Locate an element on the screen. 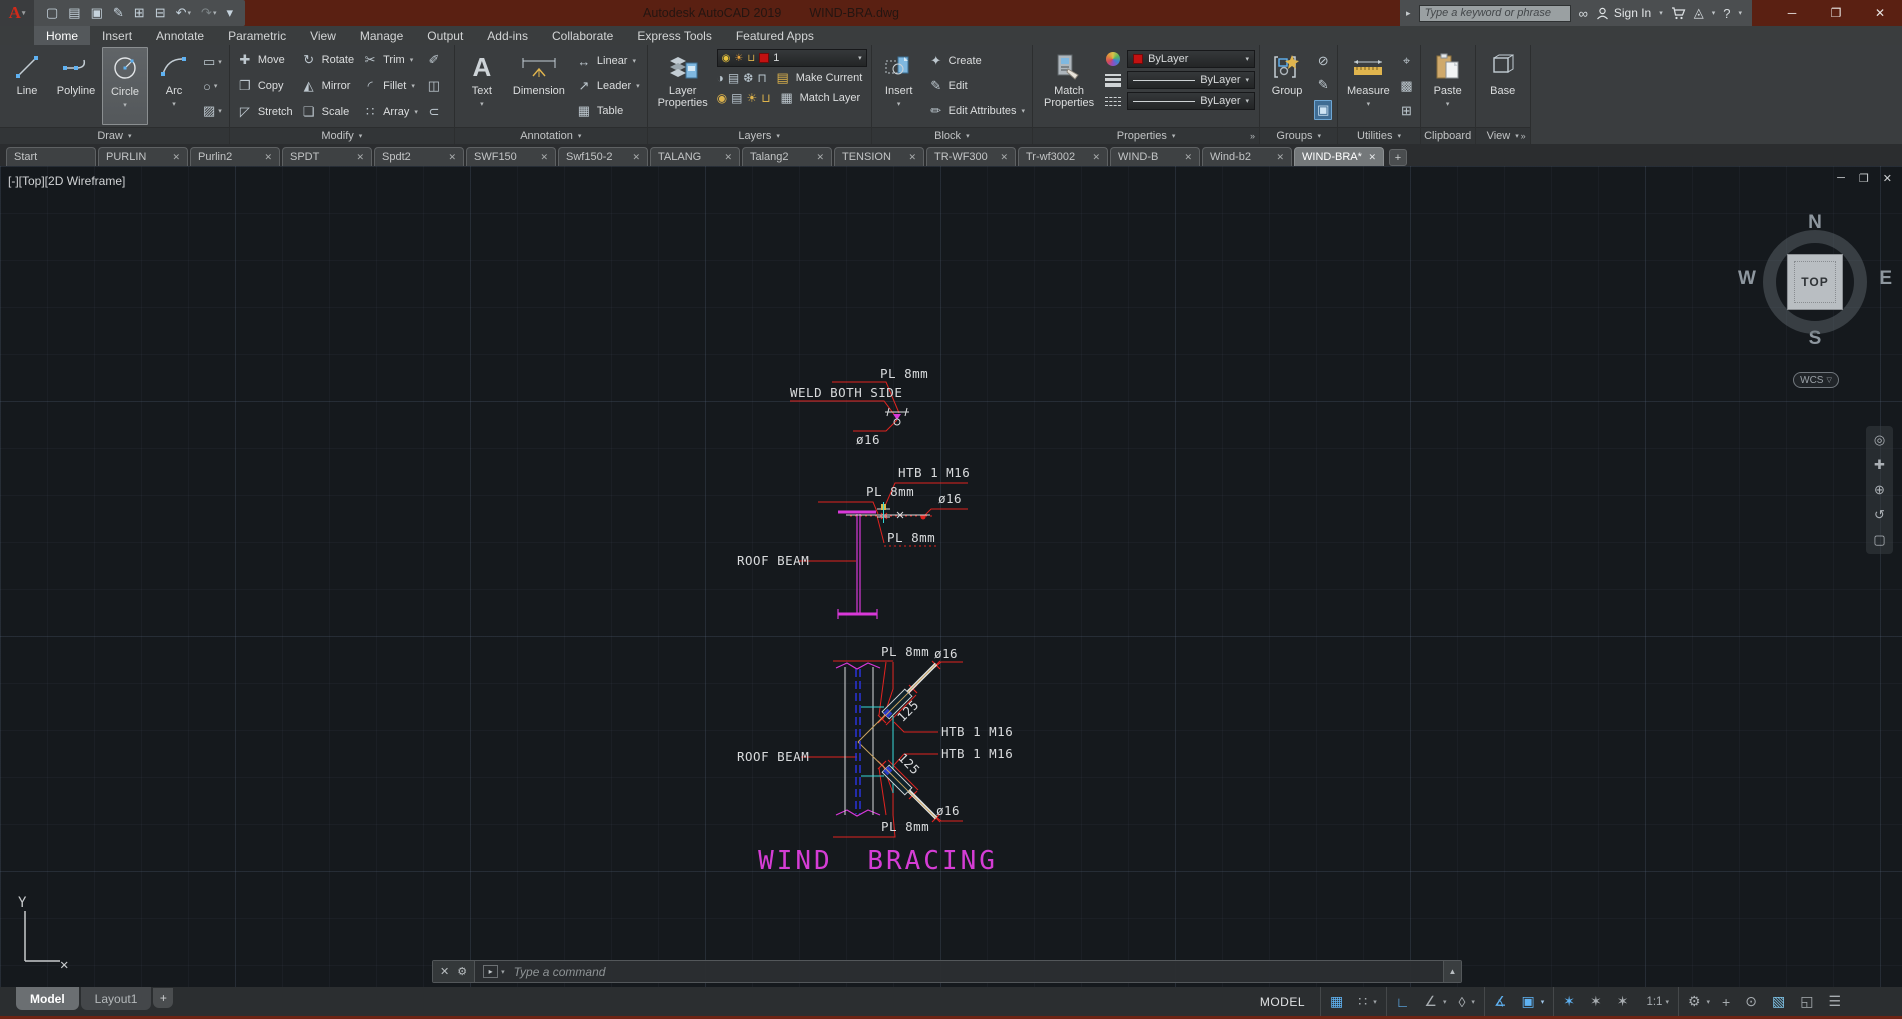  close-icon: ✕ is located at coordinates (444, 971).